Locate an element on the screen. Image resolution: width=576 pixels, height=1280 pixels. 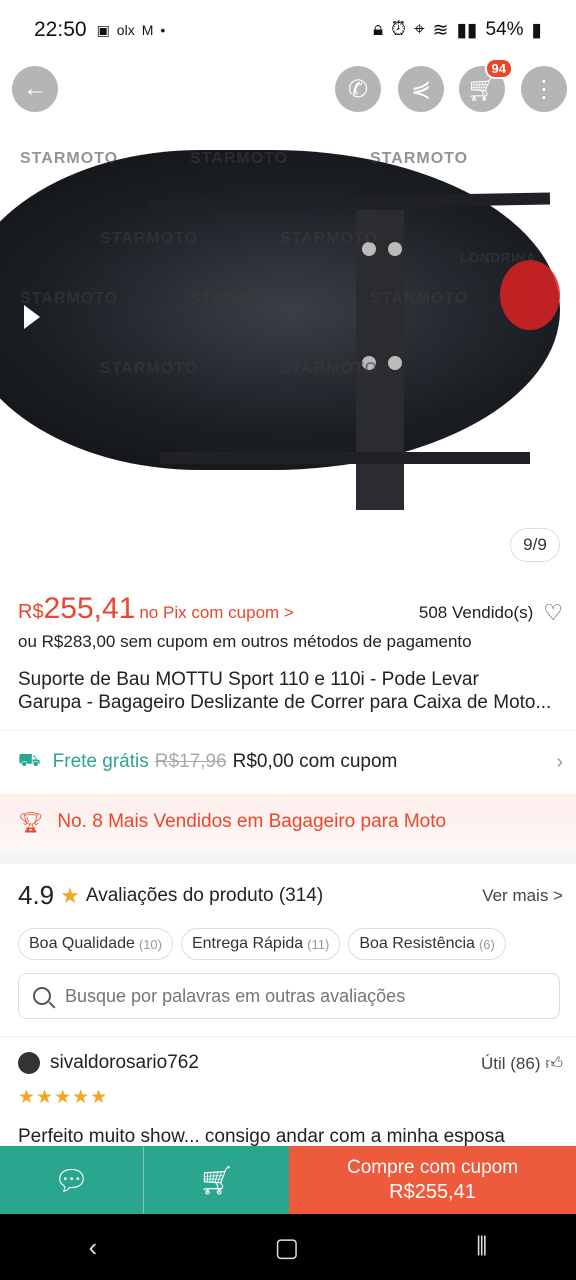
old-shipping-price: R$17,96 is located at coordinates (190, 761).